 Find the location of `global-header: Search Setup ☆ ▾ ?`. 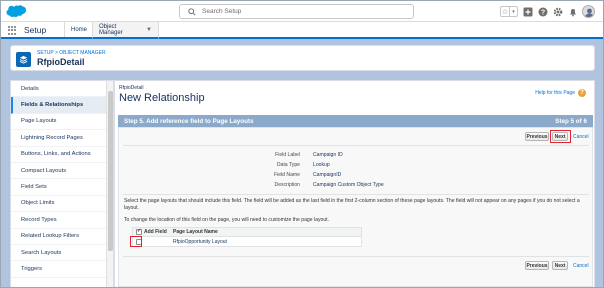

global-header: Search Setup ☆ ▾ ? is located at coordinates (302, 11).